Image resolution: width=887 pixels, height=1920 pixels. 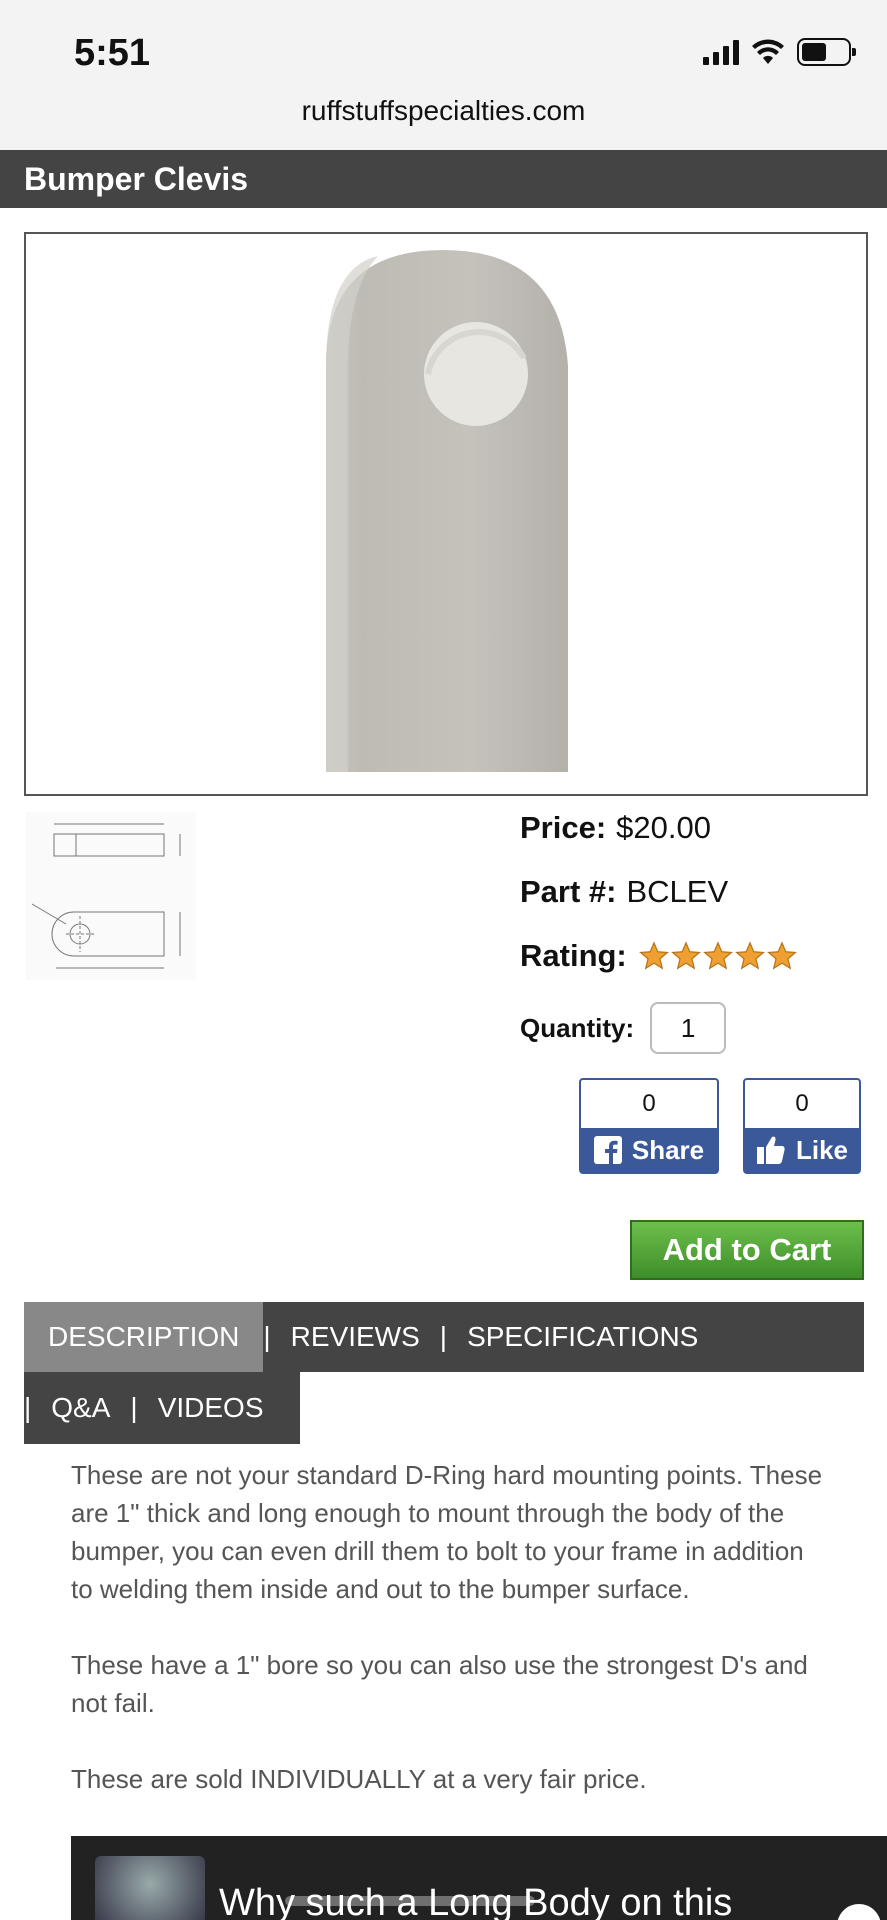 I want to click on tab-videos: VIDEOS, so click(x=211, y=1408).